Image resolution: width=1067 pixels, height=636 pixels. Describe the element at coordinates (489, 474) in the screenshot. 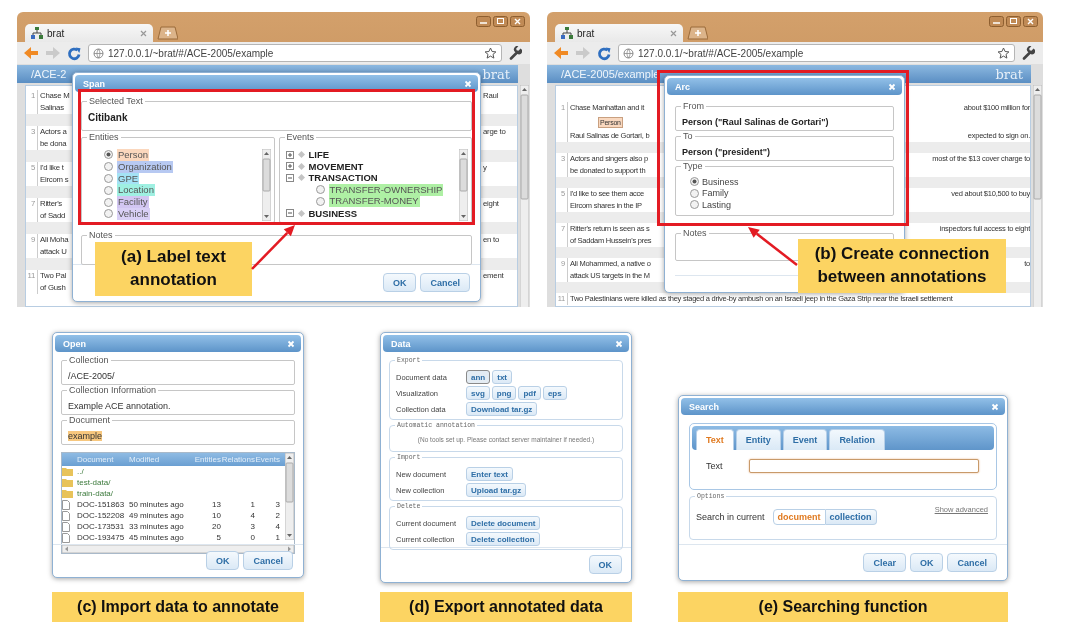

I see `format-button: Enter text` at that location.